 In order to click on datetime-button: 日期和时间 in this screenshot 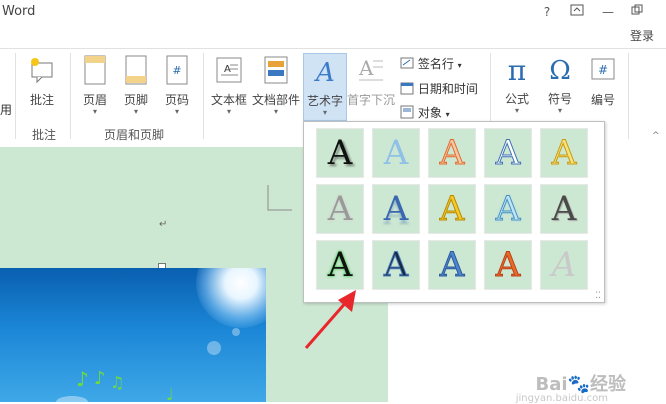, I will do `click(439, 88)`.